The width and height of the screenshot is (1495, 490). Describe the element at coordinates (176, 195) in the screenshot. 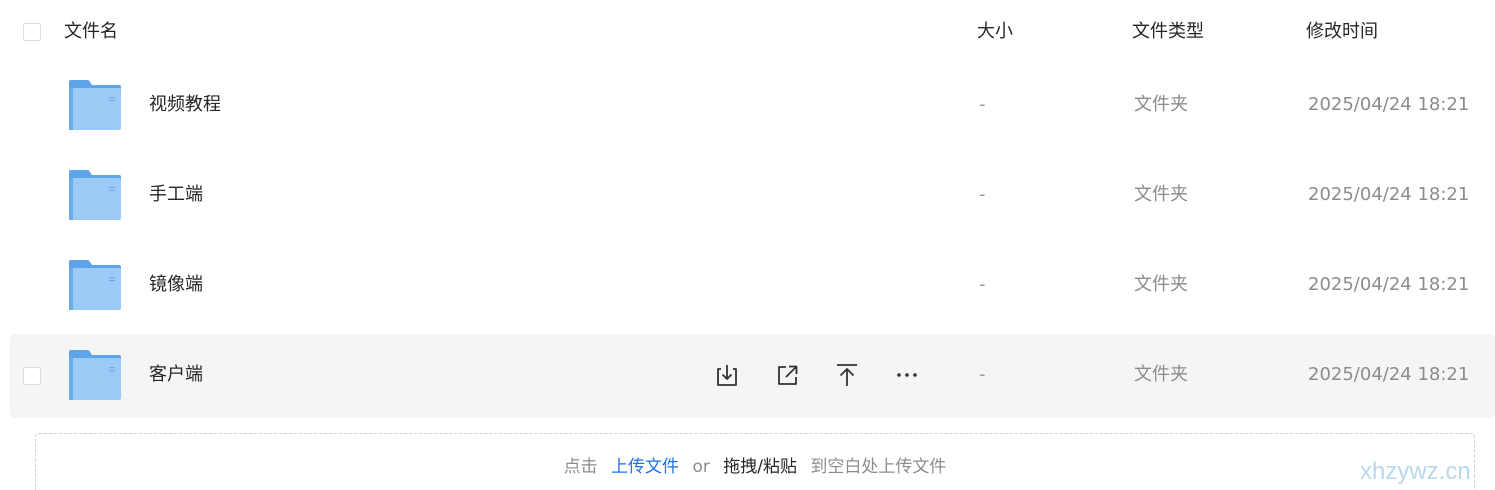

I see `file-name: 手工端` at that location.